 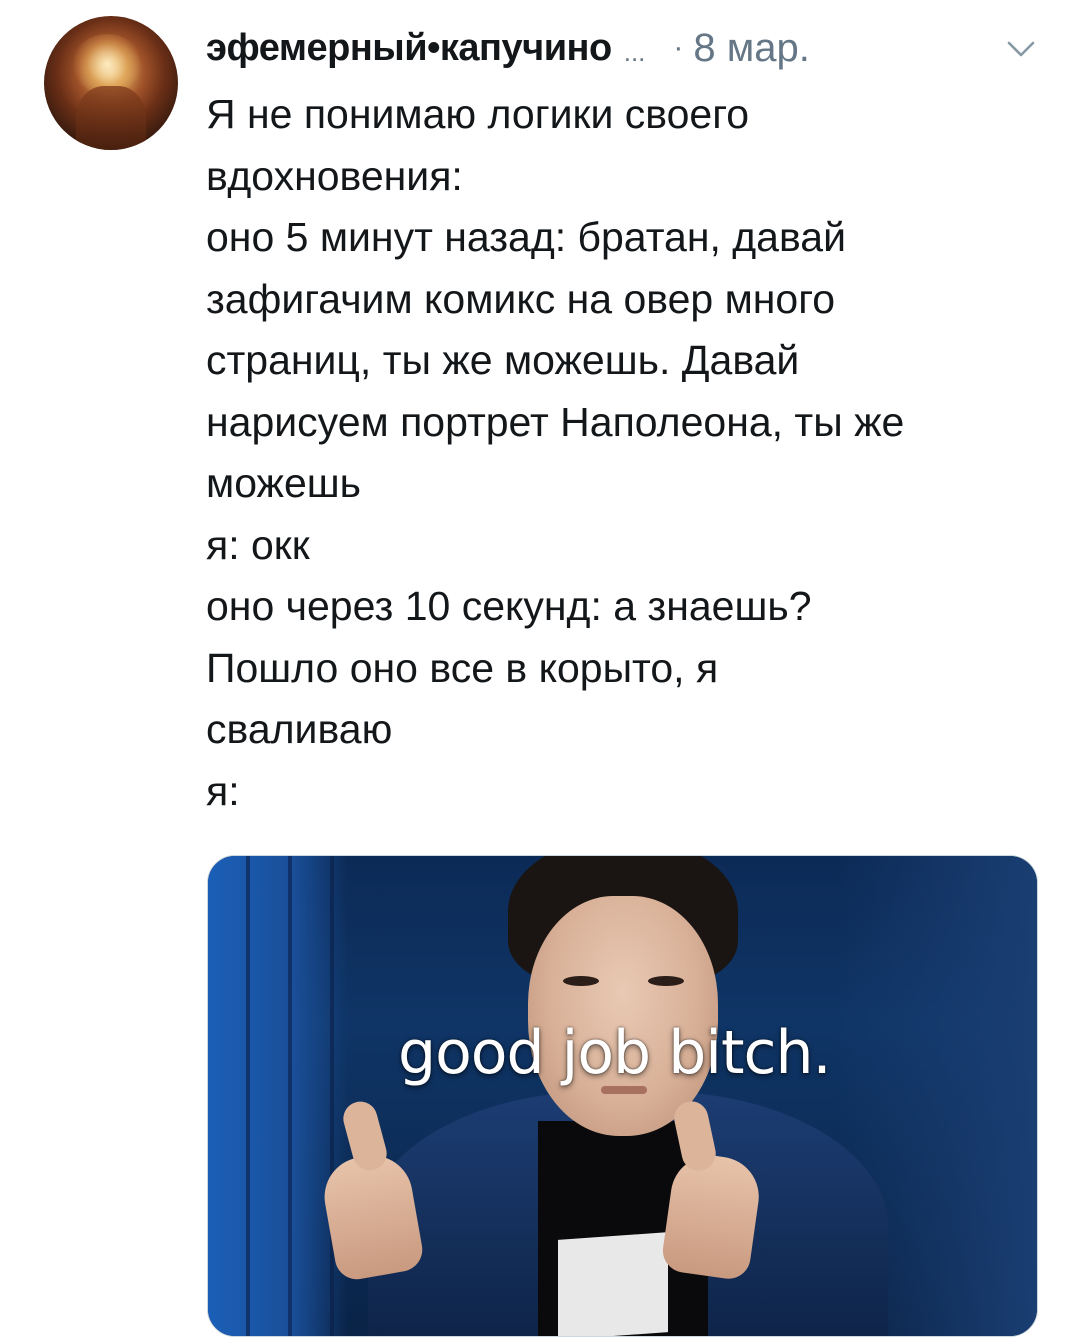 I want to click on avatar-glow, so click(x=107, y=64).